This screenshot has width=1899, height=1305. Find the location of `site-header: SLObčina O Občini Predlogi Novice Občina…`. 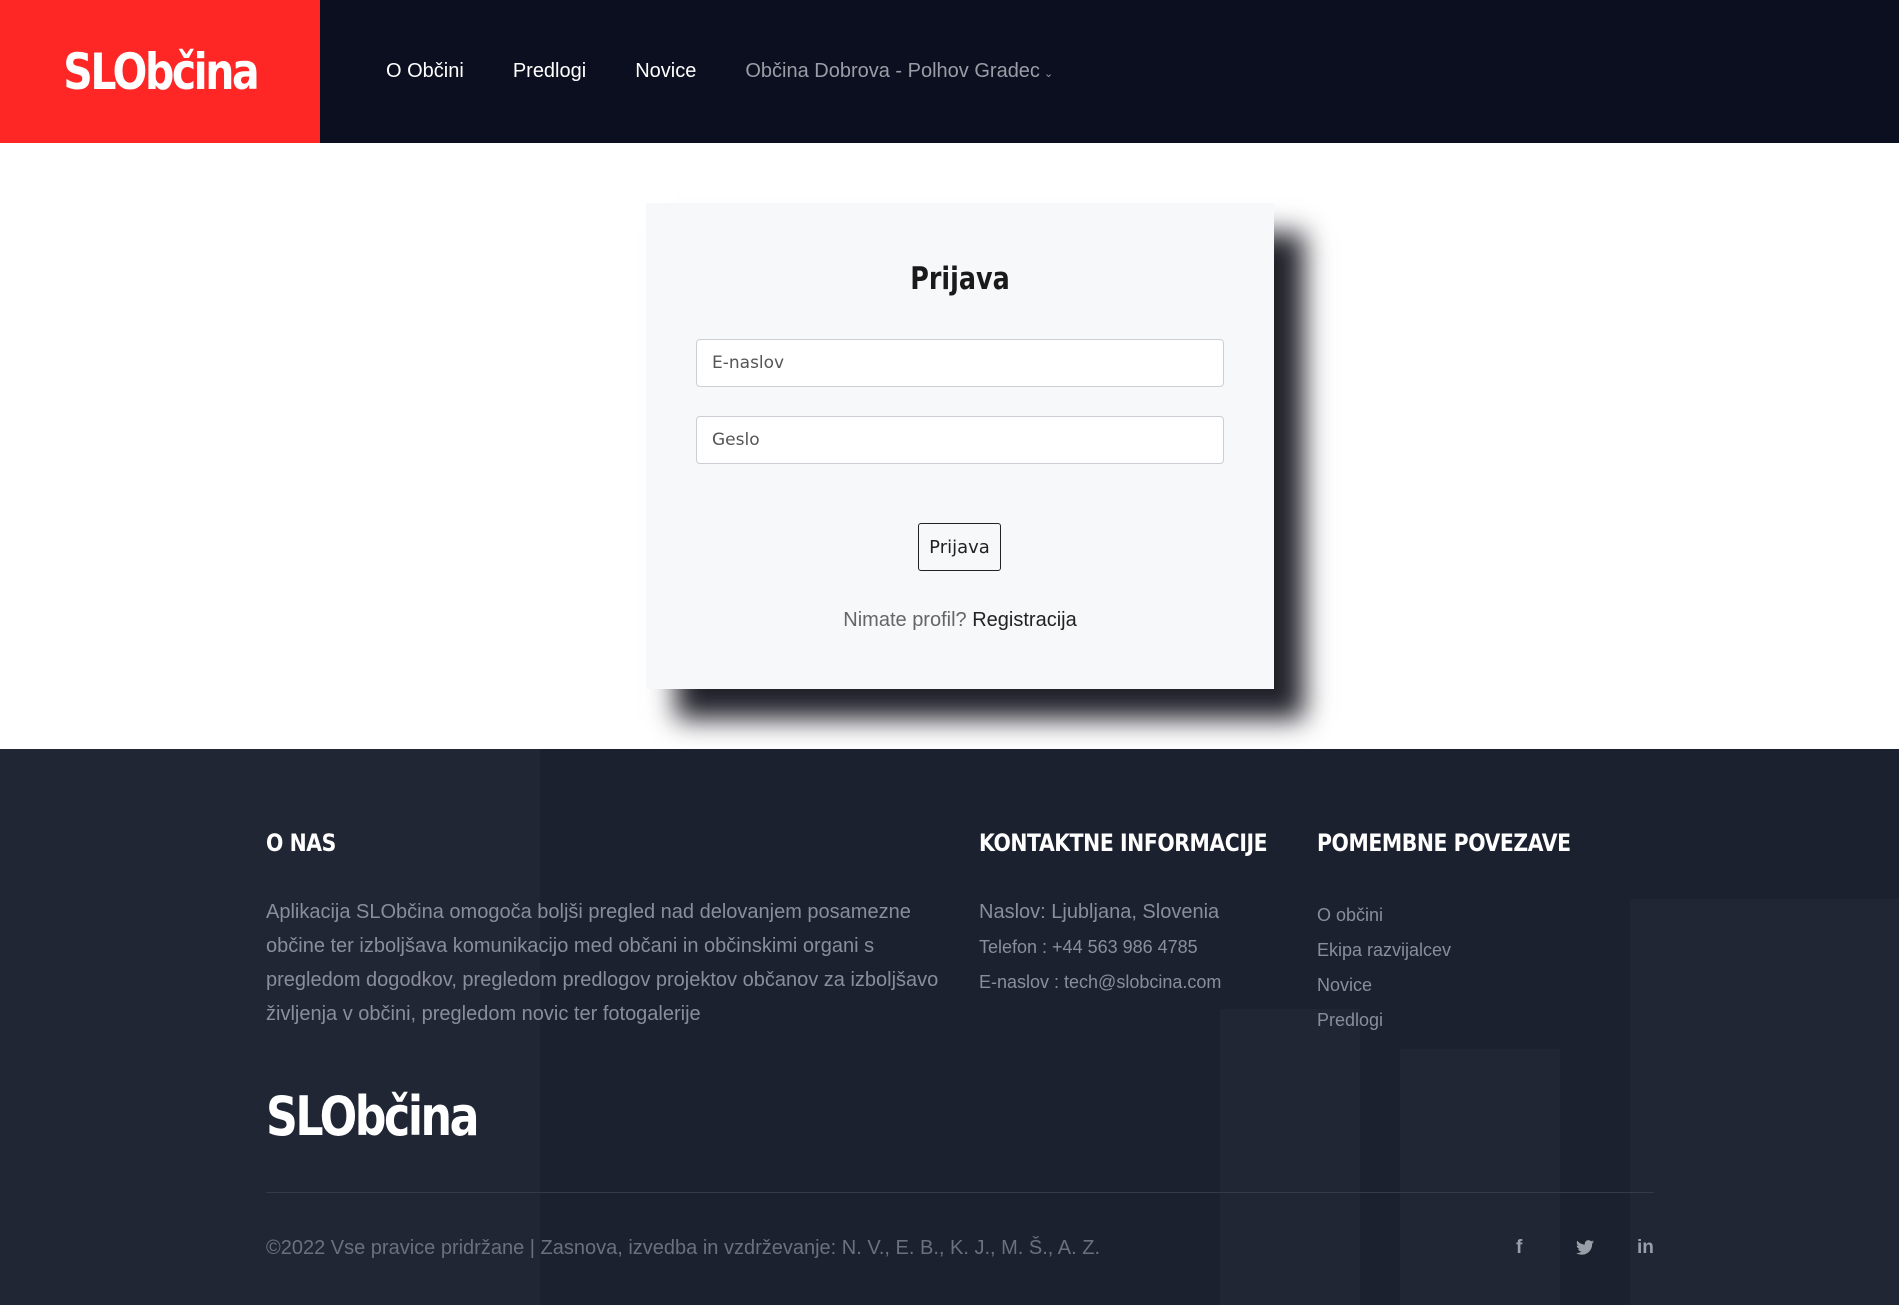

site-header: SLObčina O Občini Predlogi Novice Občina… is located at coordinates (949, 71).